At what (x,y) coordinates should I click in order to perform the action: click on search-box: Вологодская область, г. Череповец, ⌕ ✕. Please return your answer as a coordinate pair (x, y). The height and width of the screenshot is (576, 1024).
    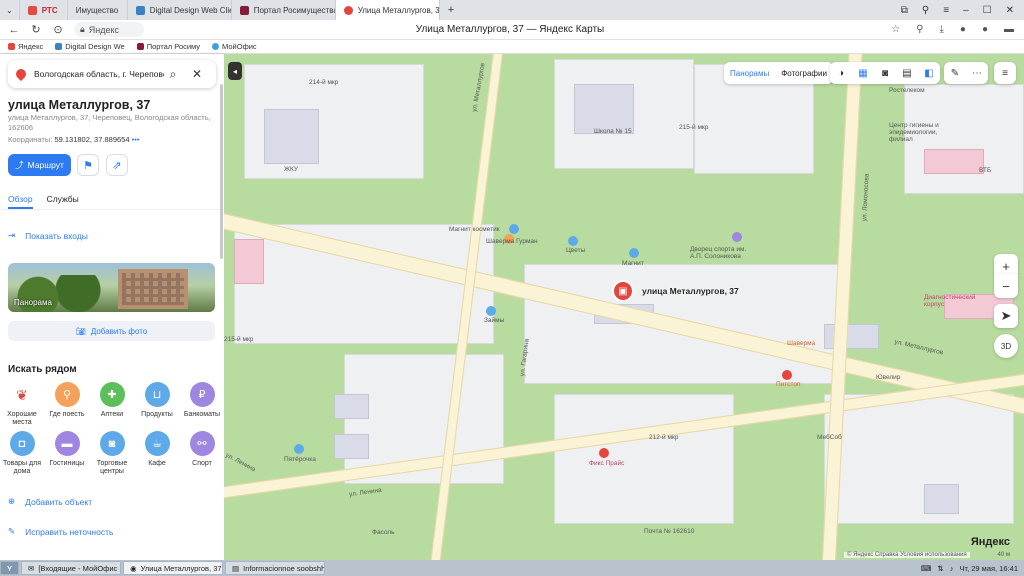
    Looking at the image, I should click on (112, 74).